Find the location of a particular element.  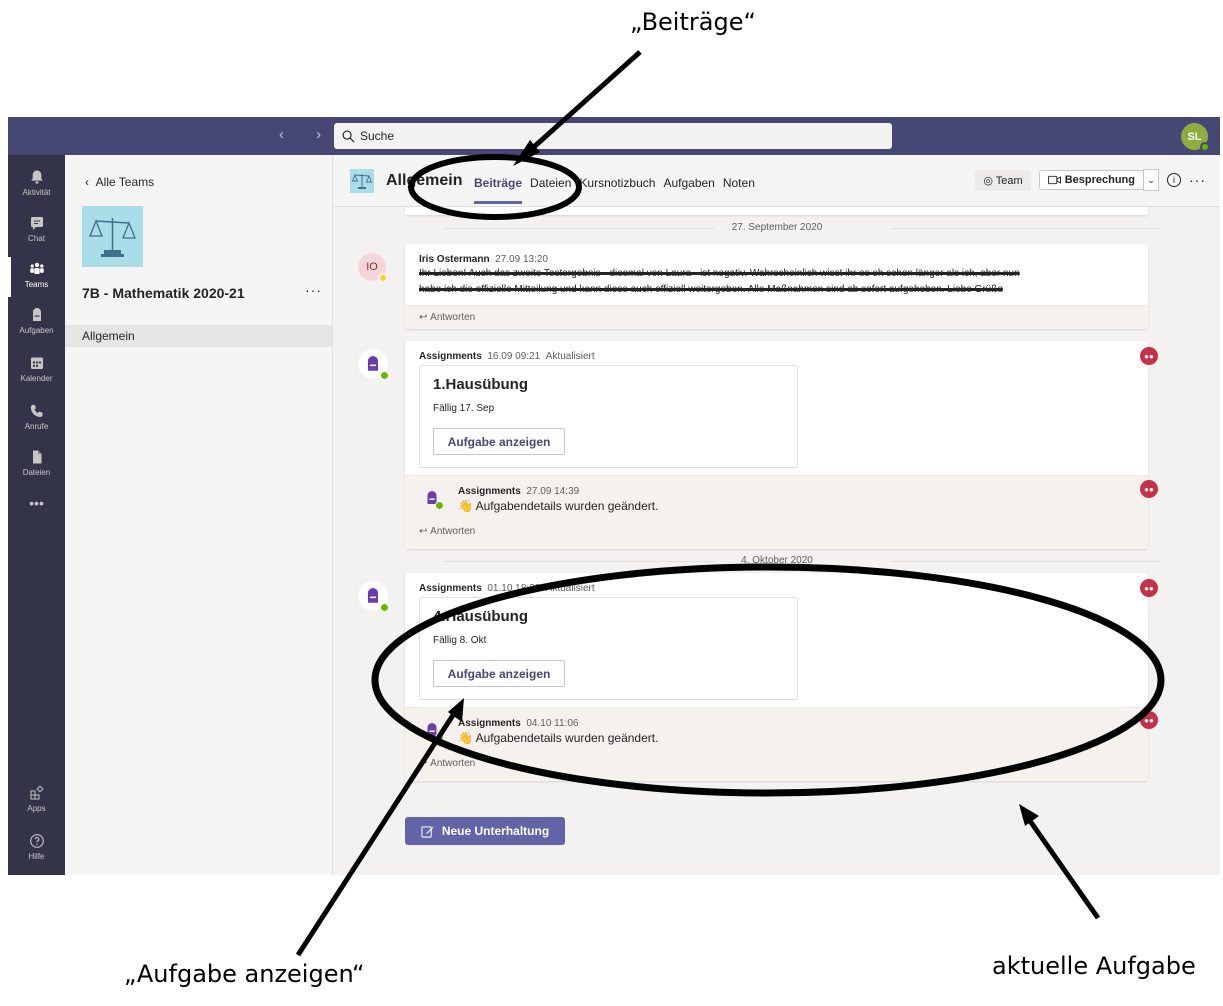

channel-item-allgemein: Allgemein is located at coordinates (198, 336).